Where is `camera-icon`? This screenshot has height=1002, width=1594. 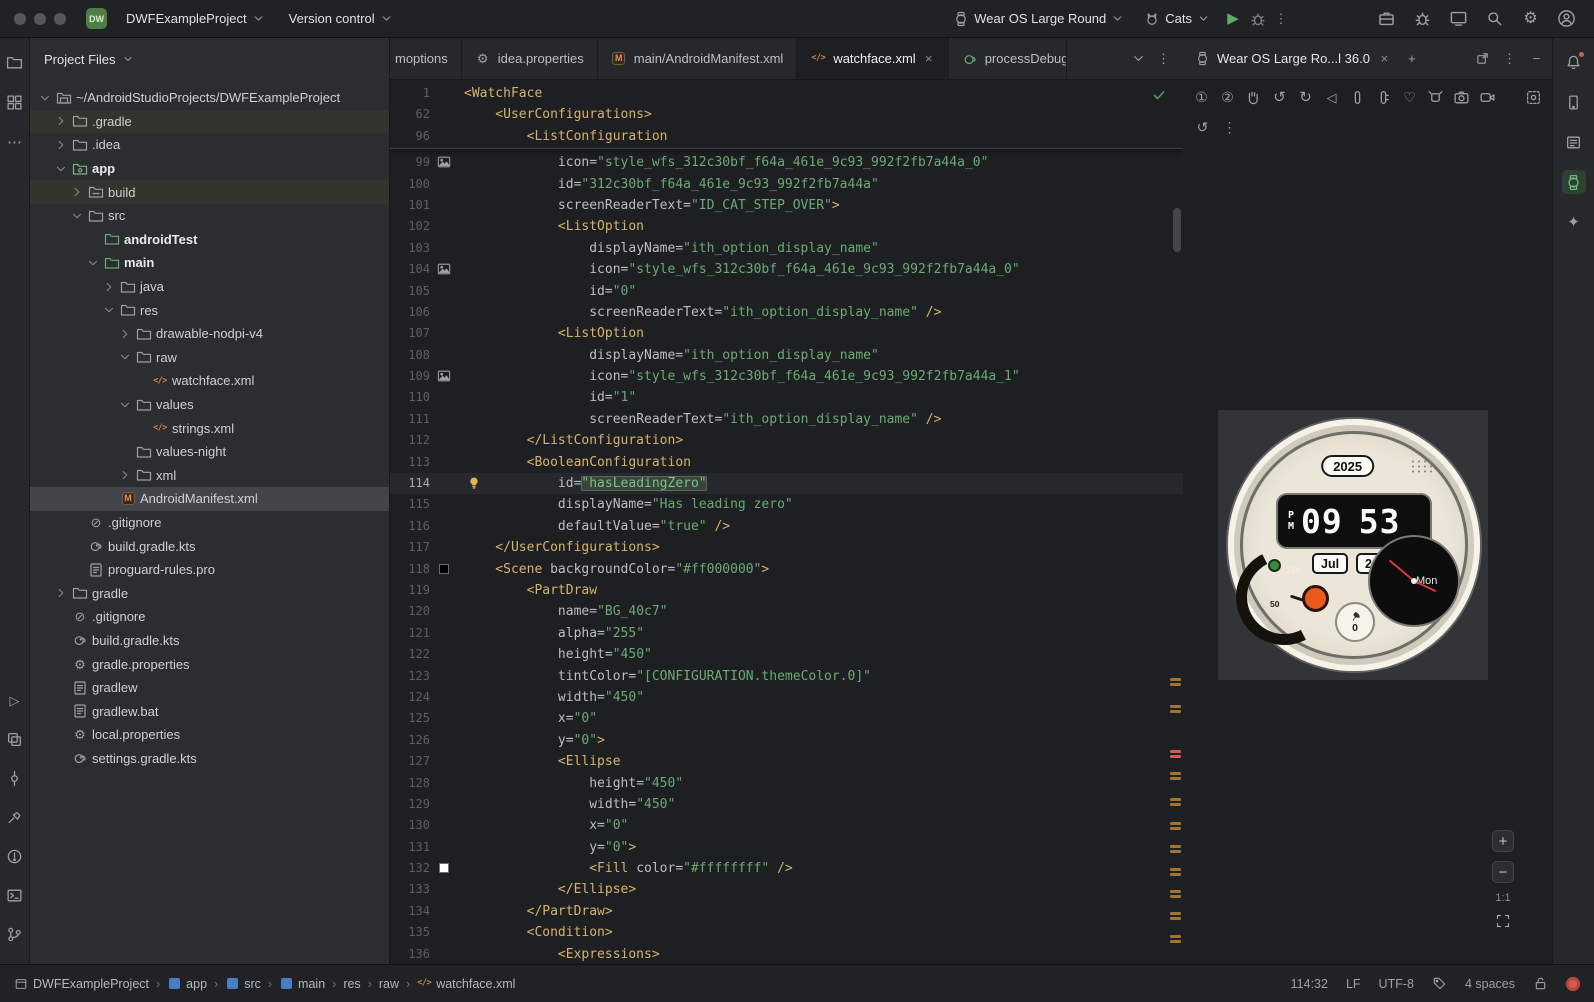
camera-icon is located at coordinates (1461, 97).